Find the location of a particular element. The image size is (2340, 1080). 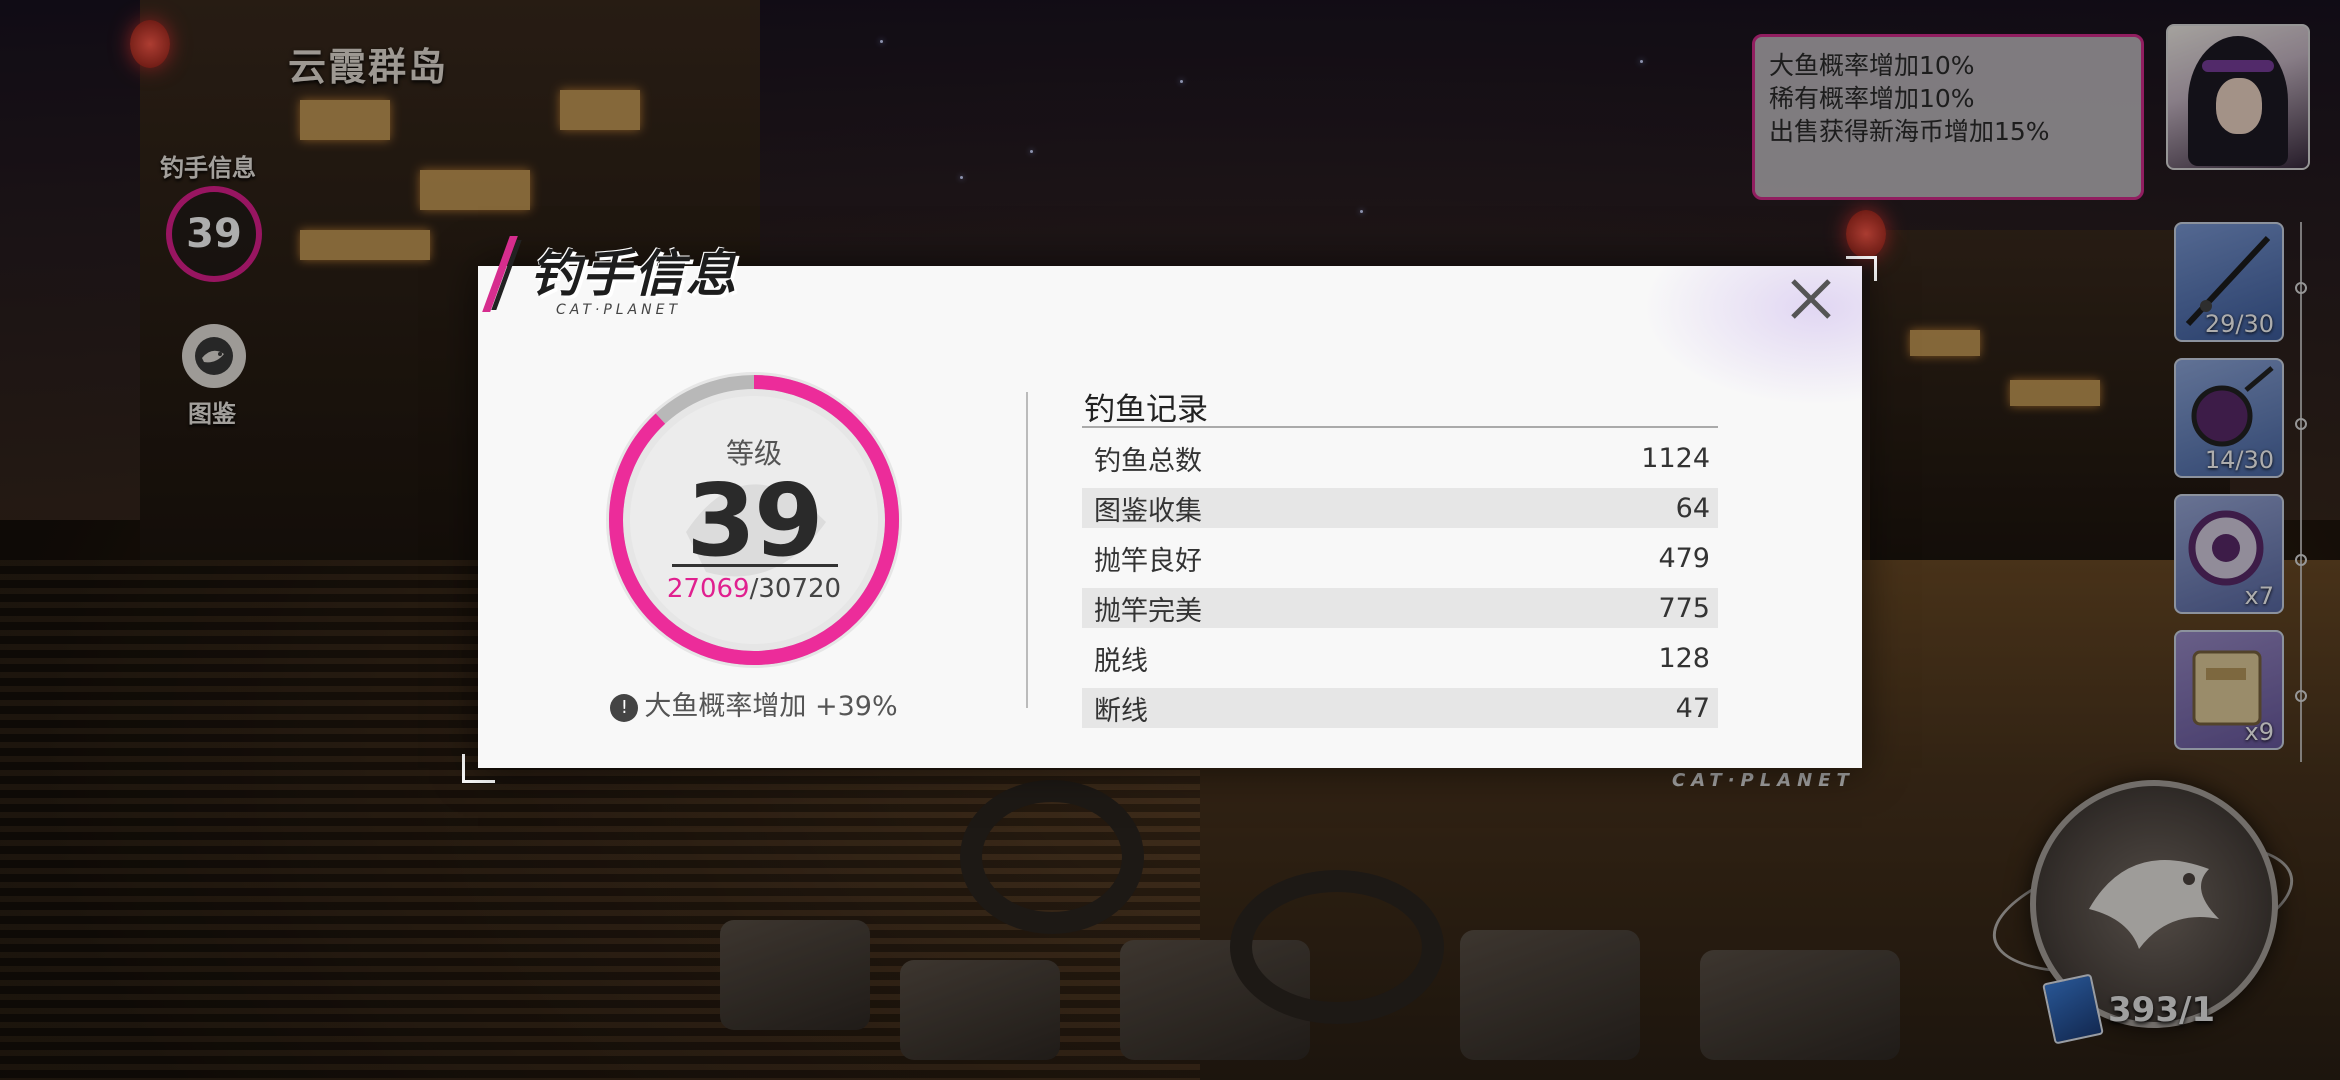

record-row: 抛竿完美 775 is located at coordinates (1400, 608).